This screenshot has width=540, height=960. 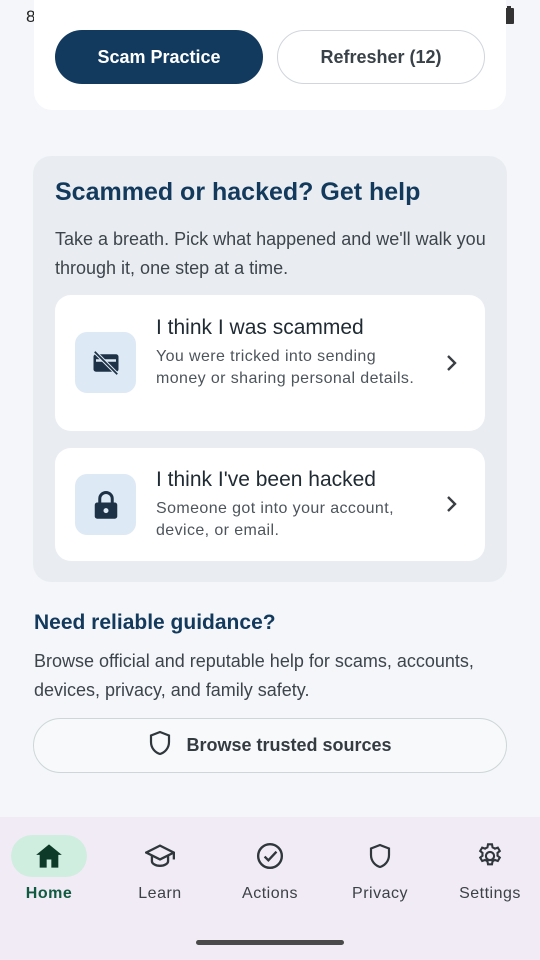 I want to click on scam-practice-button: Scam Practice, so click(x=159, y=57).